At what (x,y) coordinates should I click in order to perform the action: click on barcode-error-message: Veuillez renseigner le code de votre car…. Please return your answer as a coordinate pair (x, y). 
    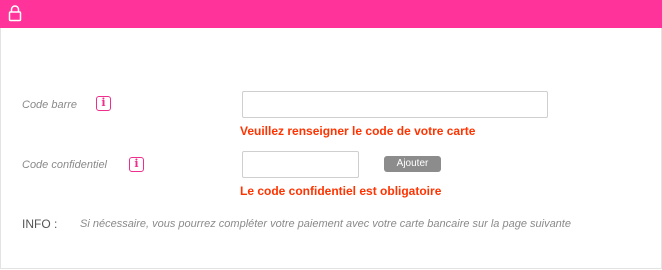
    Looking at the image, I should click on (358, 131).